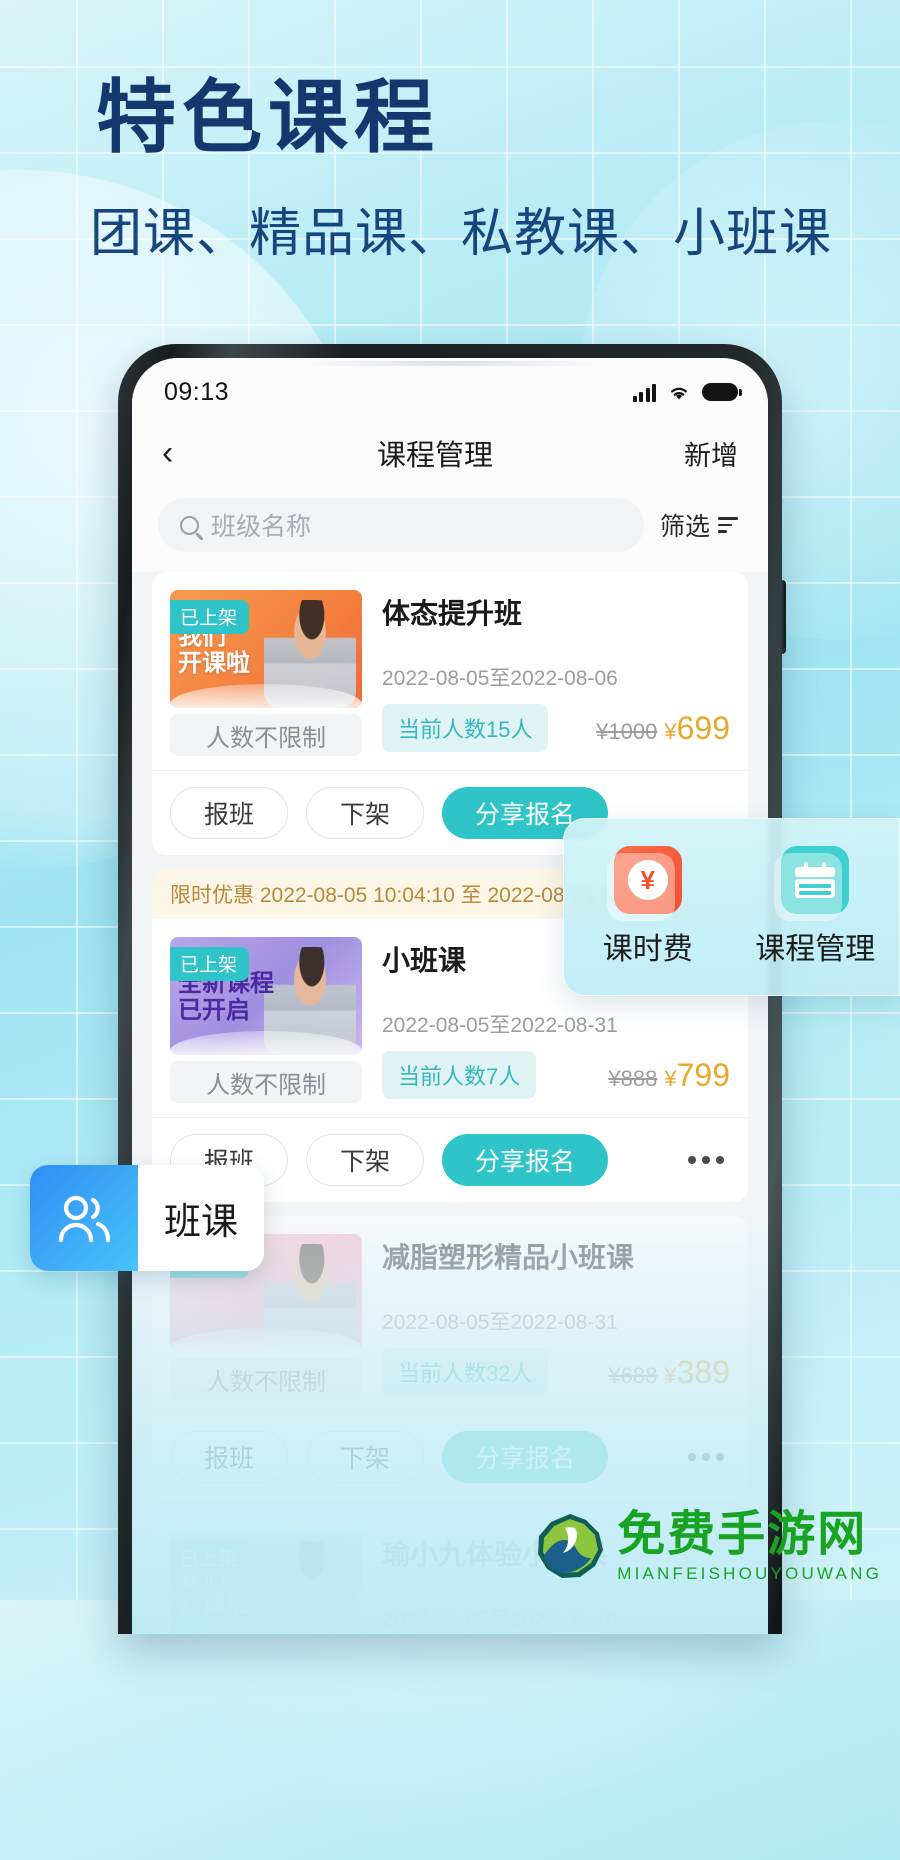 This screenshot has width=900, height=1860. What do you see at coordinates (679, 393) in the screenshot?
I see `wifi-icon` at bounding box center [679, 393].